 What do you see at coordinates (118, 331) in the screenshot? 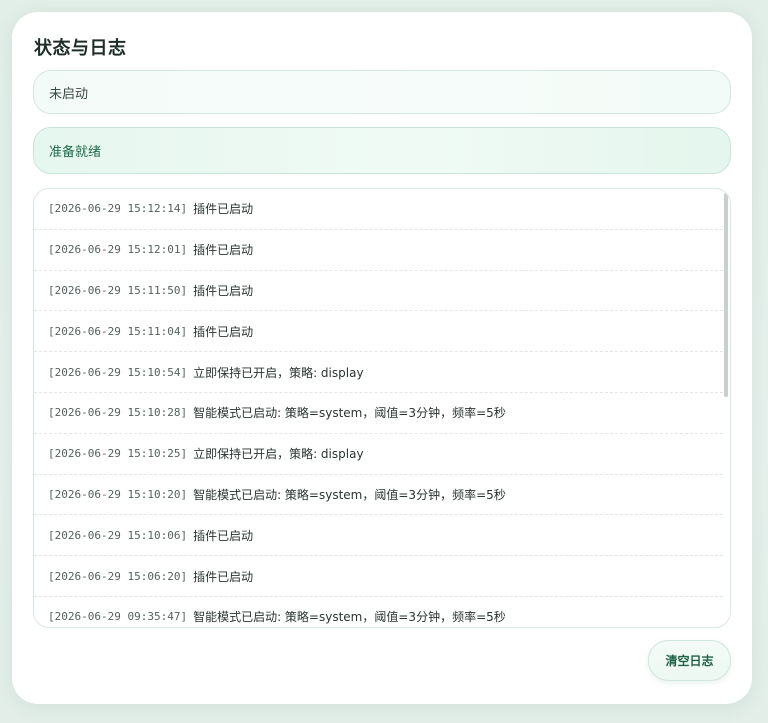
I see `log-timestamp: [2026-06-29 15:11:04]` at bounding box center [118, 331].